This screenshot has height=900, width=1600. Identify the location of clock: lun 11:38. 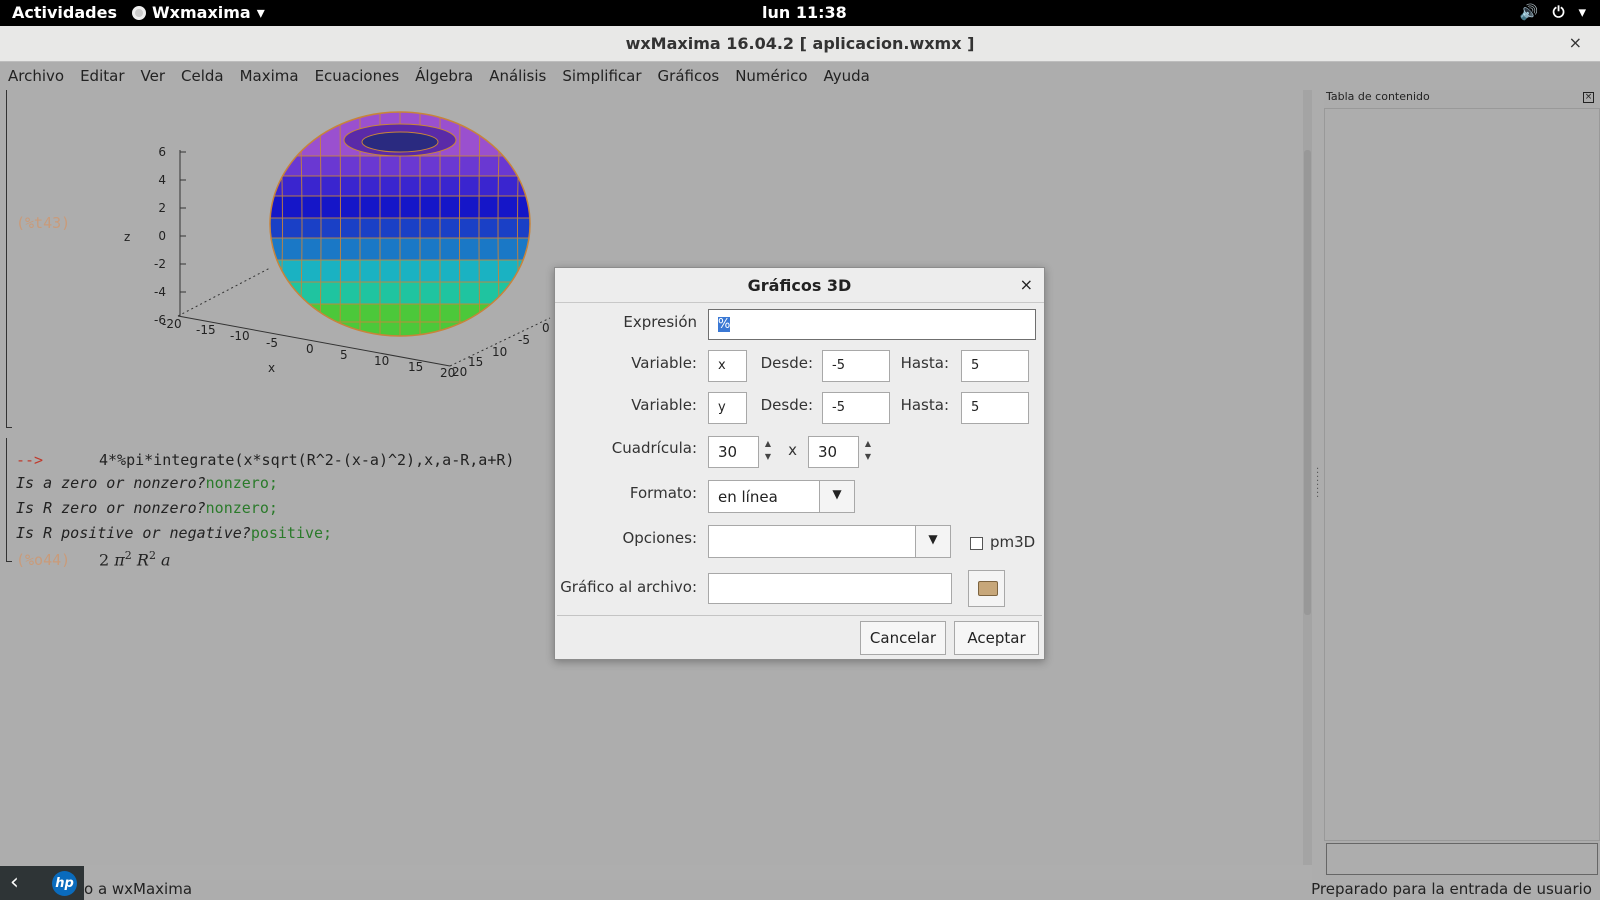
(804, 12).